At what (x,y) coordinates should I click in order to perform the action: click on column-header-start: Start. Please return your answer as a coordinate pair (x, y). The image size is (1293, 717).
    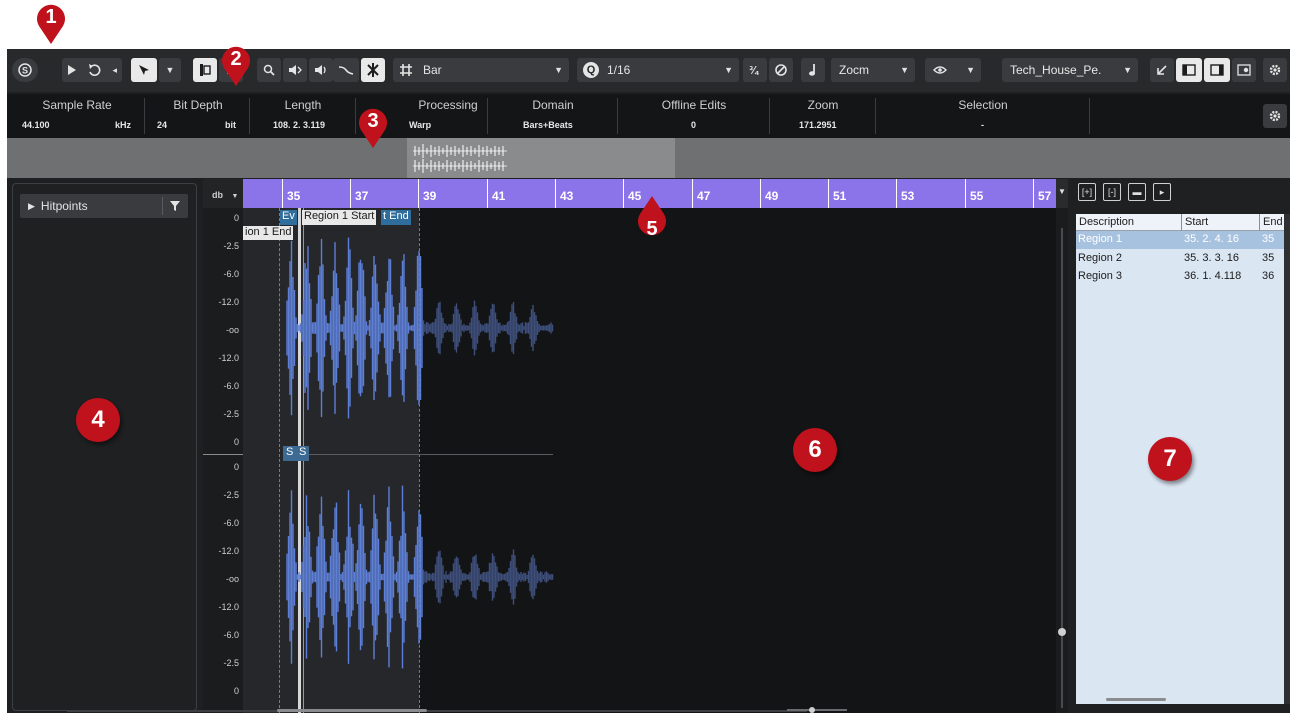
    Looking at the image, I should click on (1221, 222).